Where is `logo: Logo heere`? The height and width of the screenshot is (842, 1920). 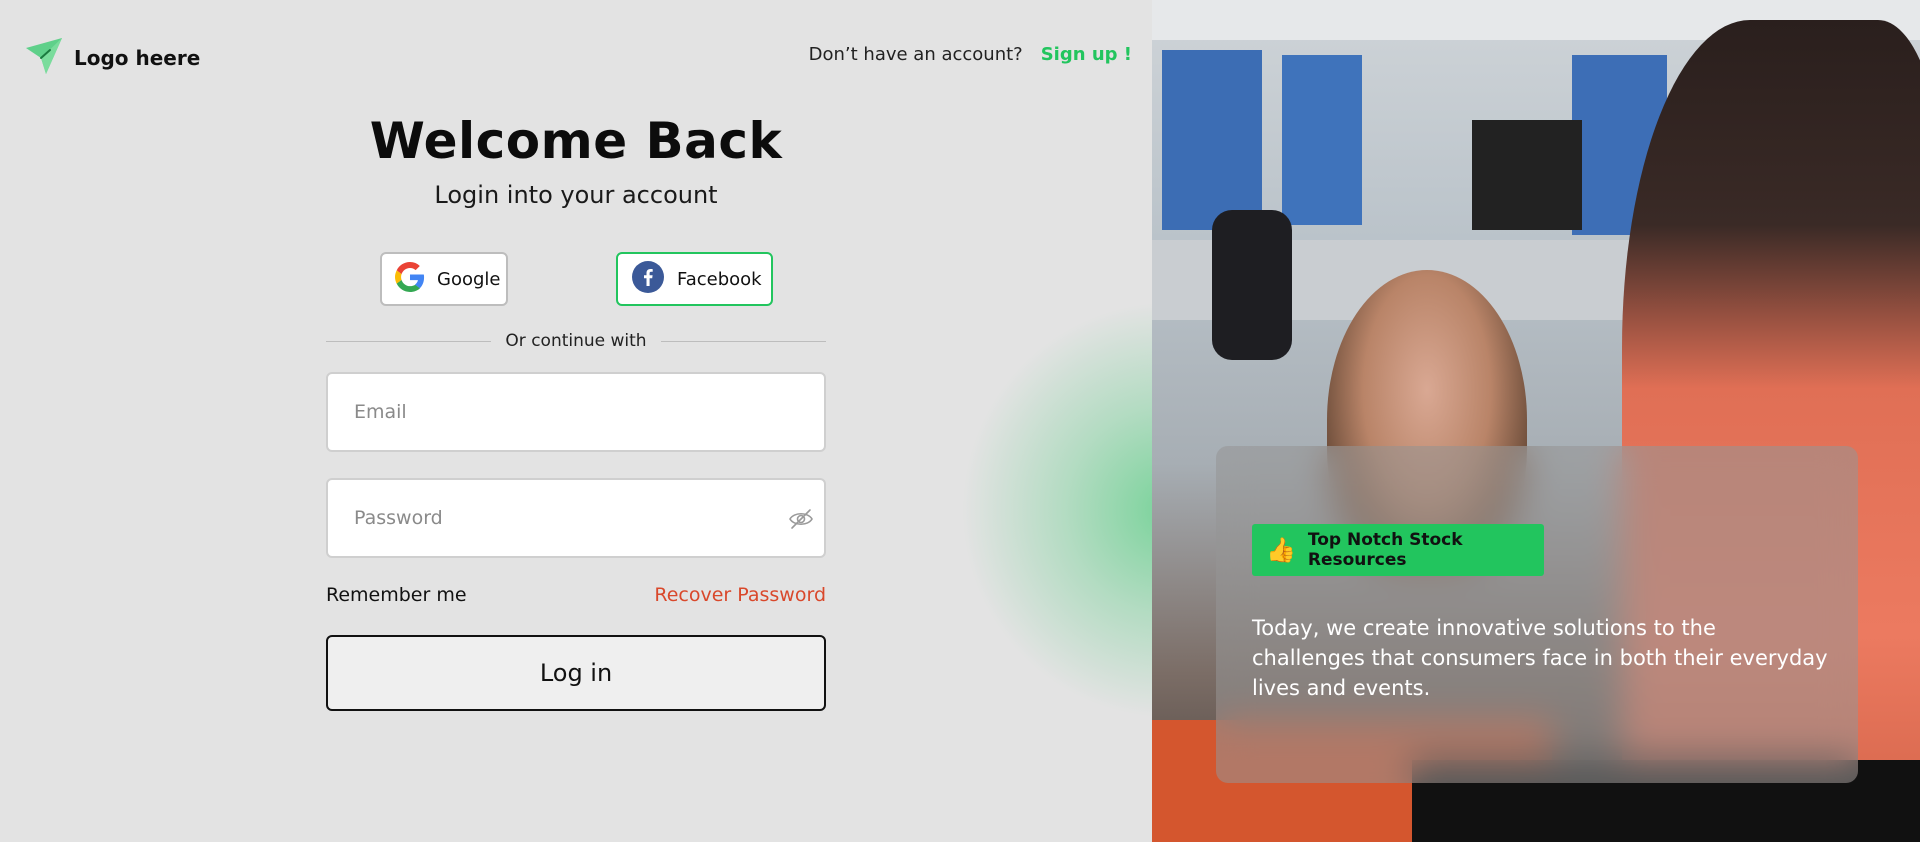
logo: Logo heere is located at coordinates (112, 58).